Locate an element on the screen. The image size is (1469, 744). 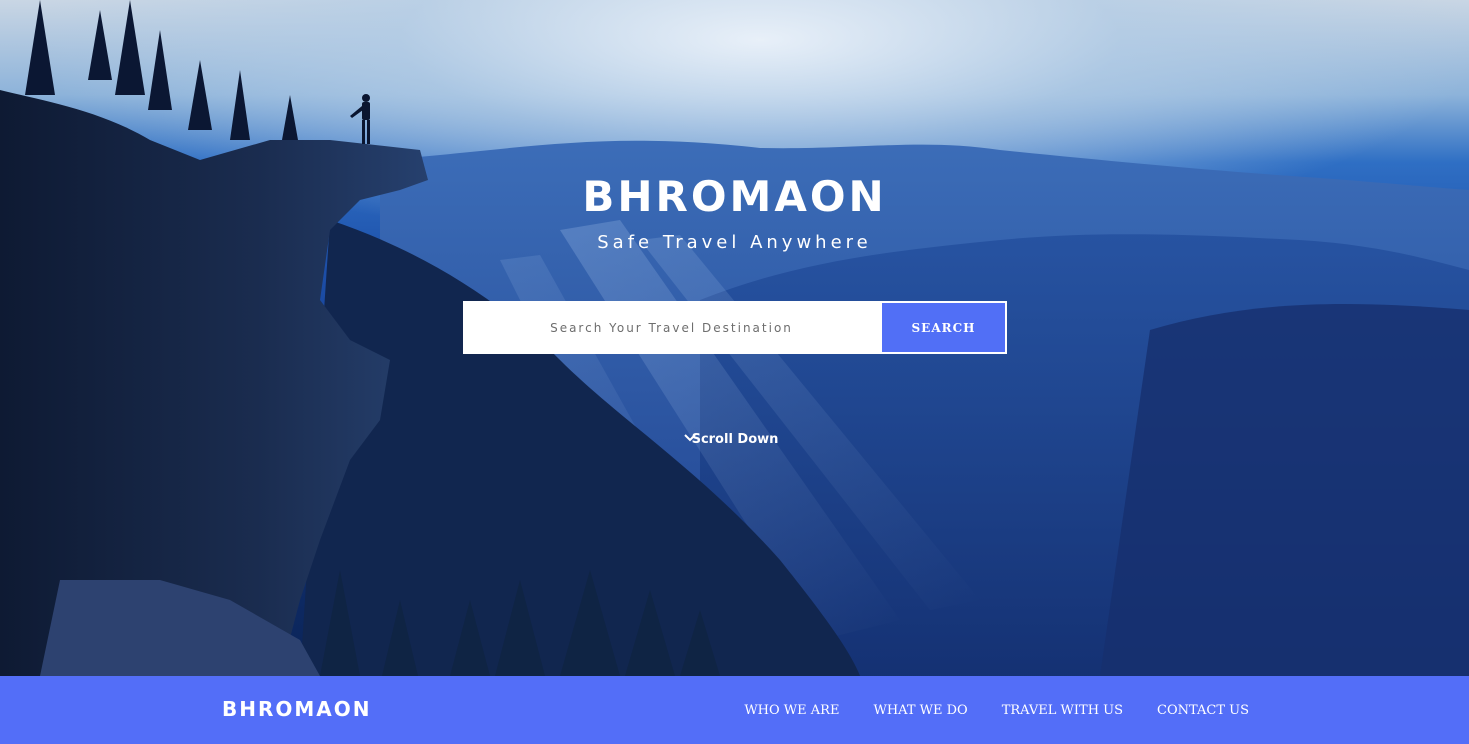
scroll-down-label: Scroll Down is located at coordinates (735, 439).